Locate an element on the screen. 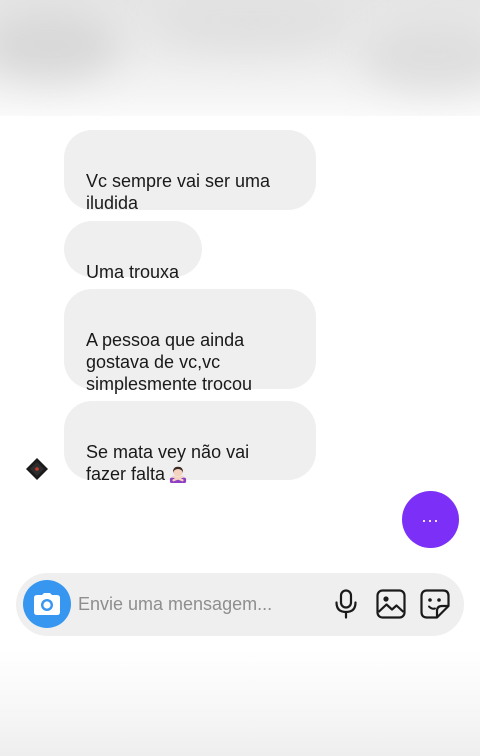 This screenshot has width=480, height=756. voice-message-button is located at coordinates (346, 604).